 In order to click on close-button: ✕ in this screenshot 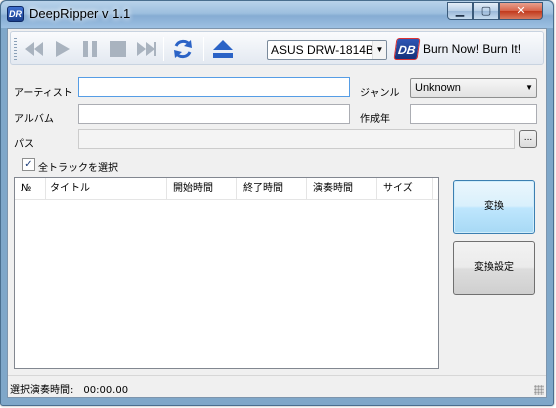, I will do `click(521, 11)`.